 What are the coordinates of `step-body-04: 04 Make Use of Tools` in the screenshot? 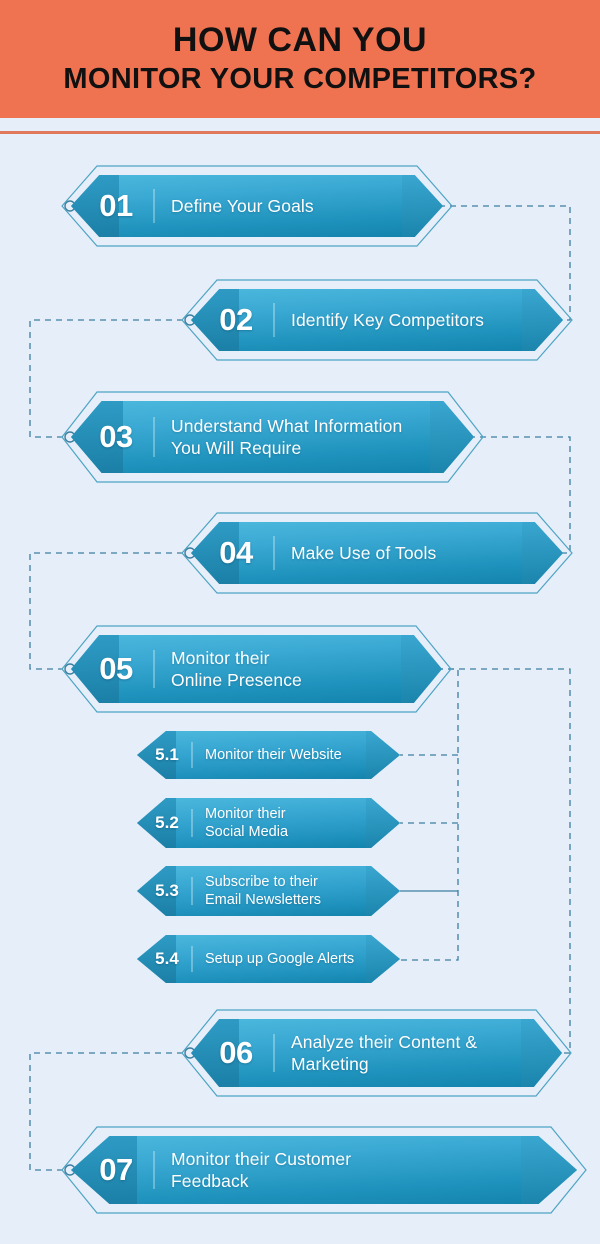 It's located at (377, 553).